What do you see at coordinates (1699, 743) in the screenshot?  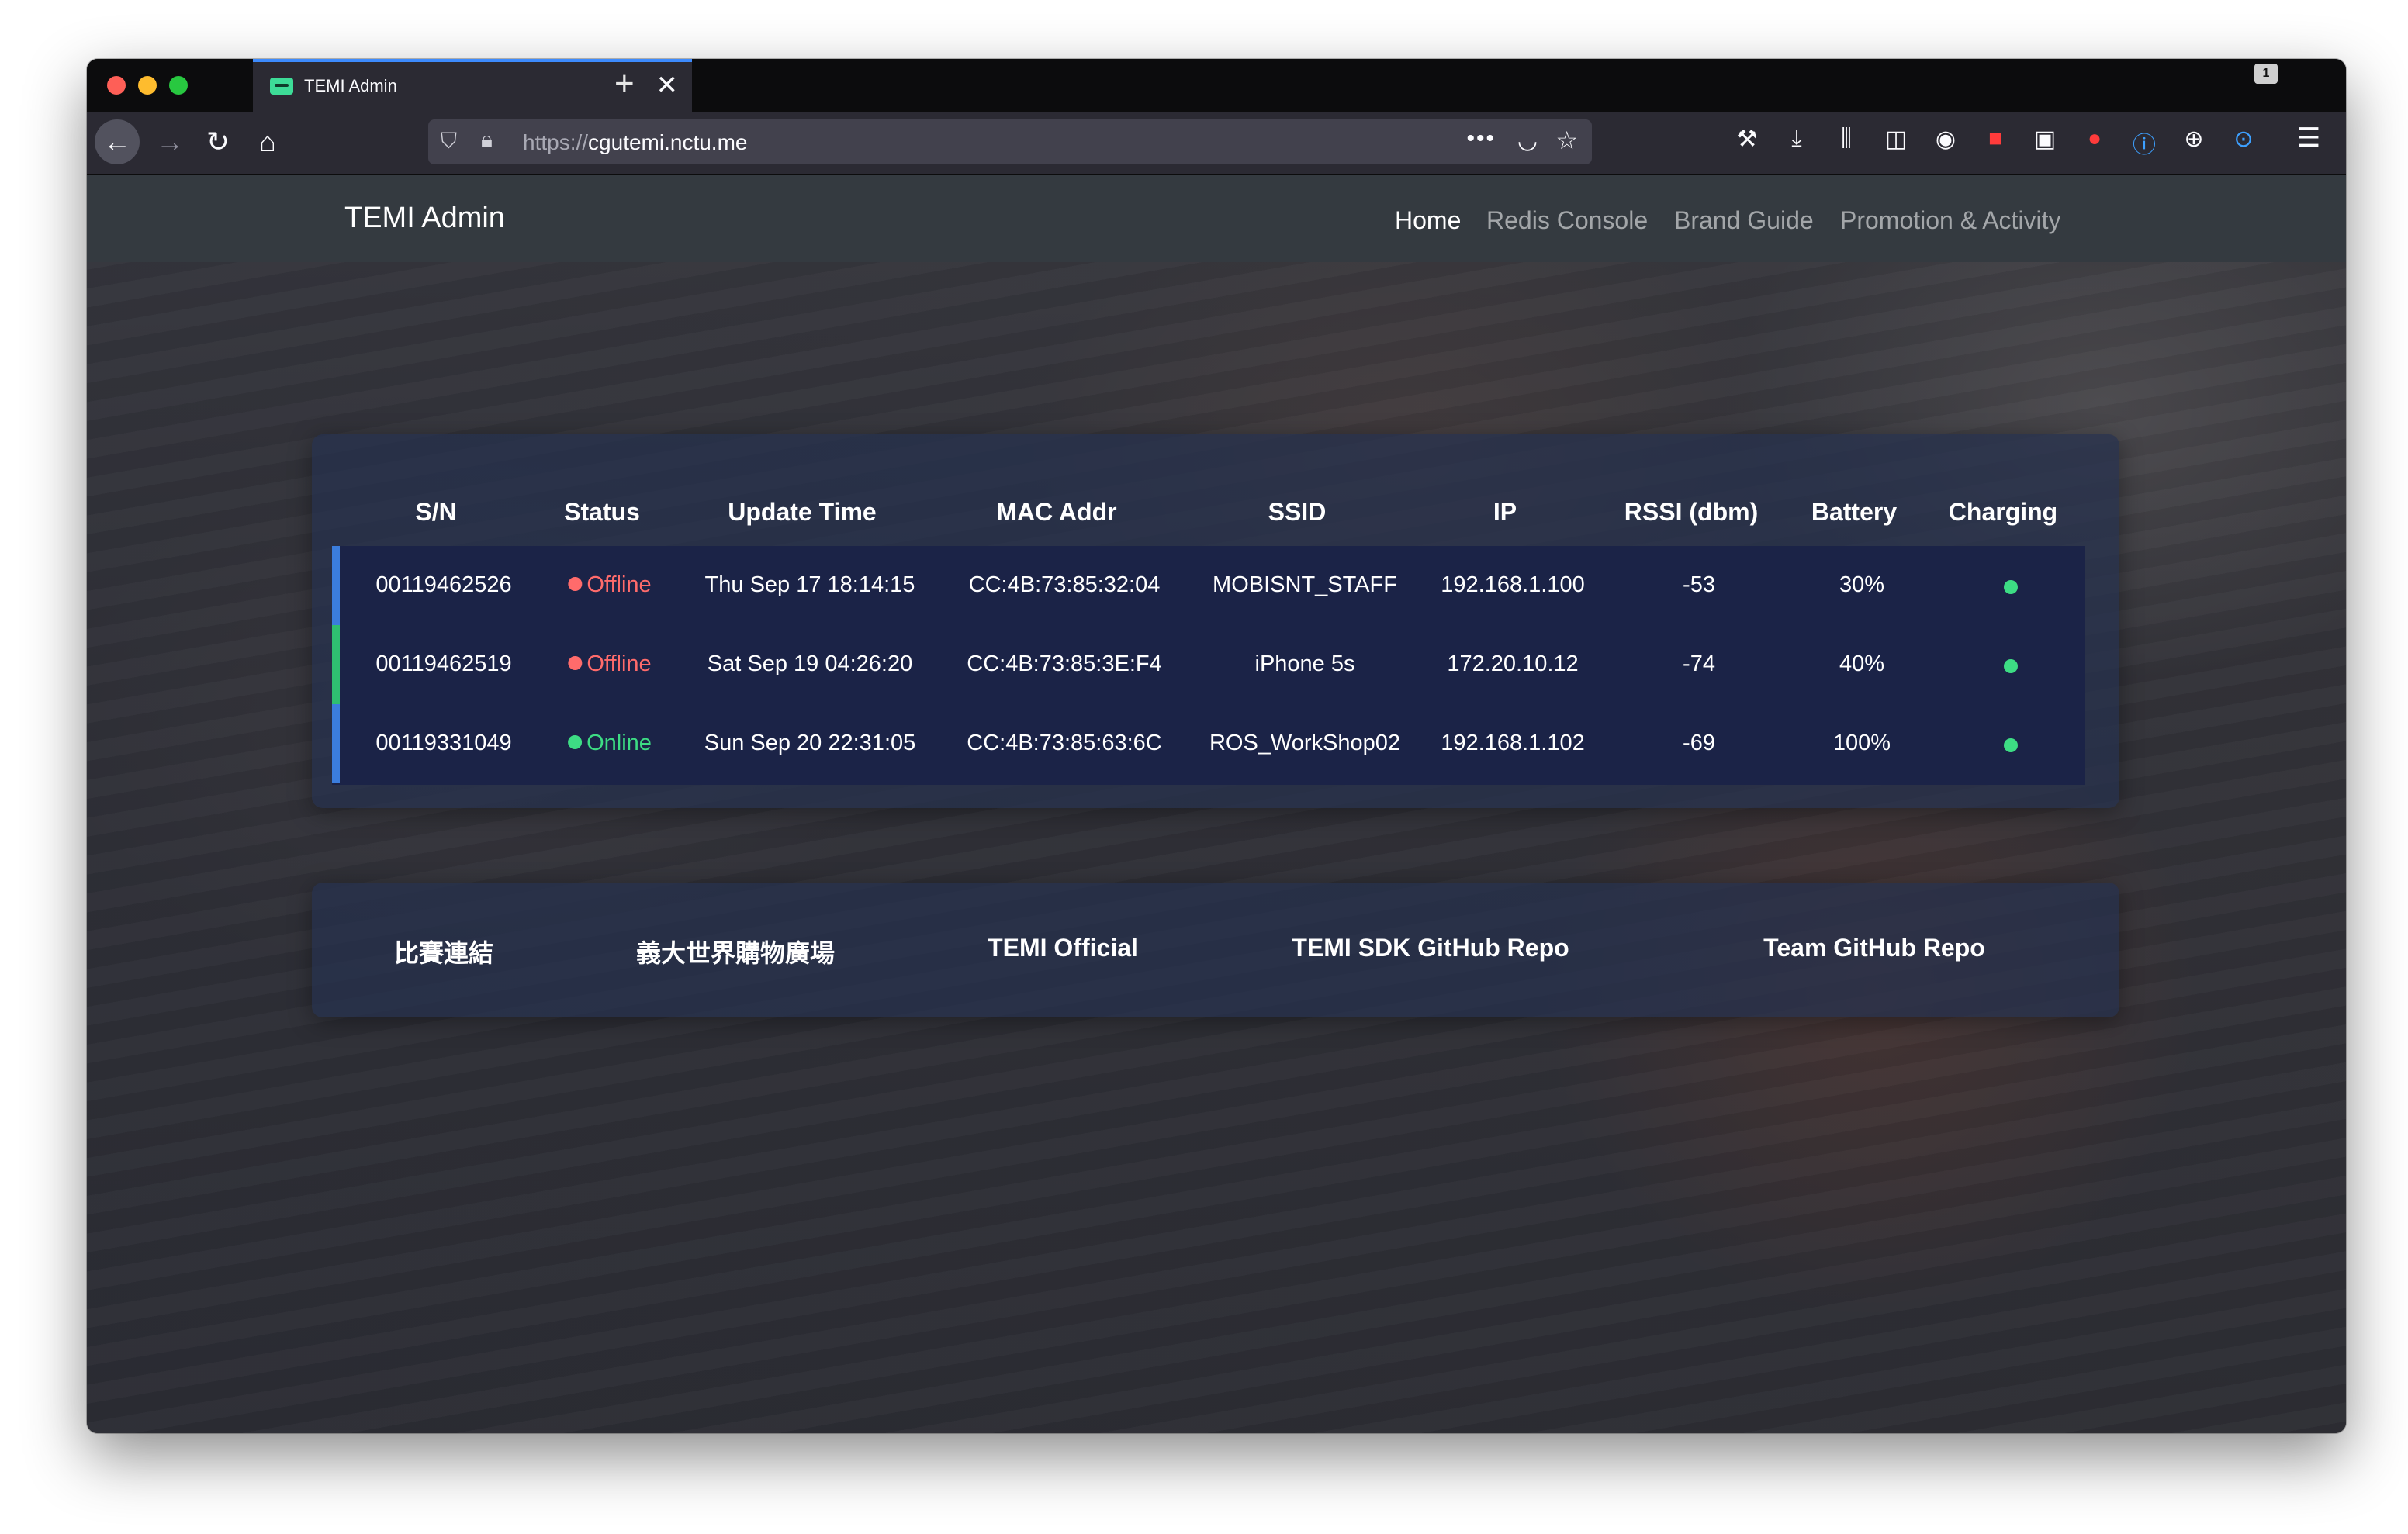 I see `cell-rssi: -69` at bounding box center [1699, 743].